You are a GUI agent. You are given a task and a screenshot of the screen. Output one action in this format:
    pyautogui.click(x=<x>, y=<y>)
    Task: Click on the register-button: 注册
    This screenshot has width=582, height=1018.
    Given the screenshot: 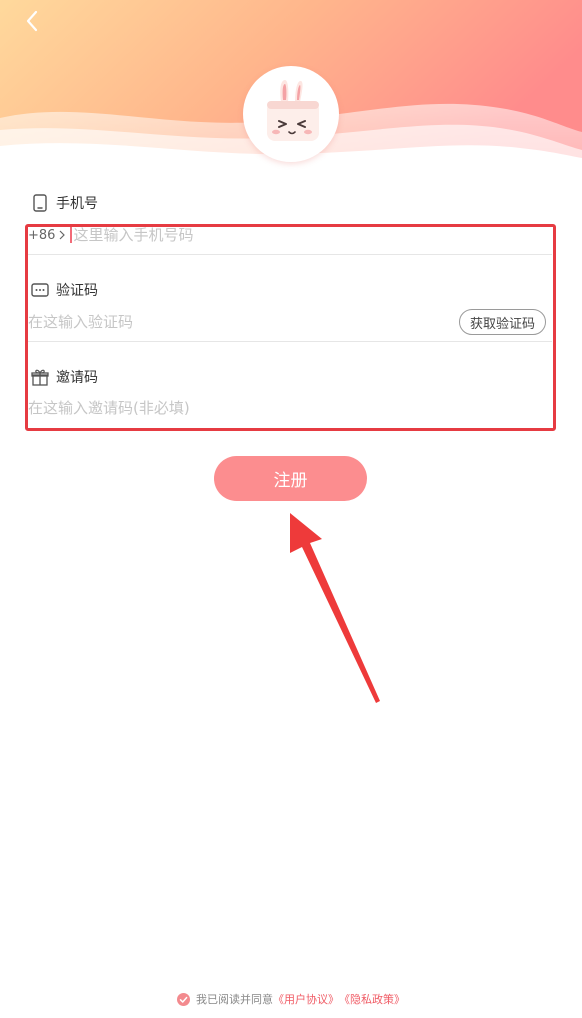 What is the action you would take?
    pyautogui.click(x=290, y=478)
    